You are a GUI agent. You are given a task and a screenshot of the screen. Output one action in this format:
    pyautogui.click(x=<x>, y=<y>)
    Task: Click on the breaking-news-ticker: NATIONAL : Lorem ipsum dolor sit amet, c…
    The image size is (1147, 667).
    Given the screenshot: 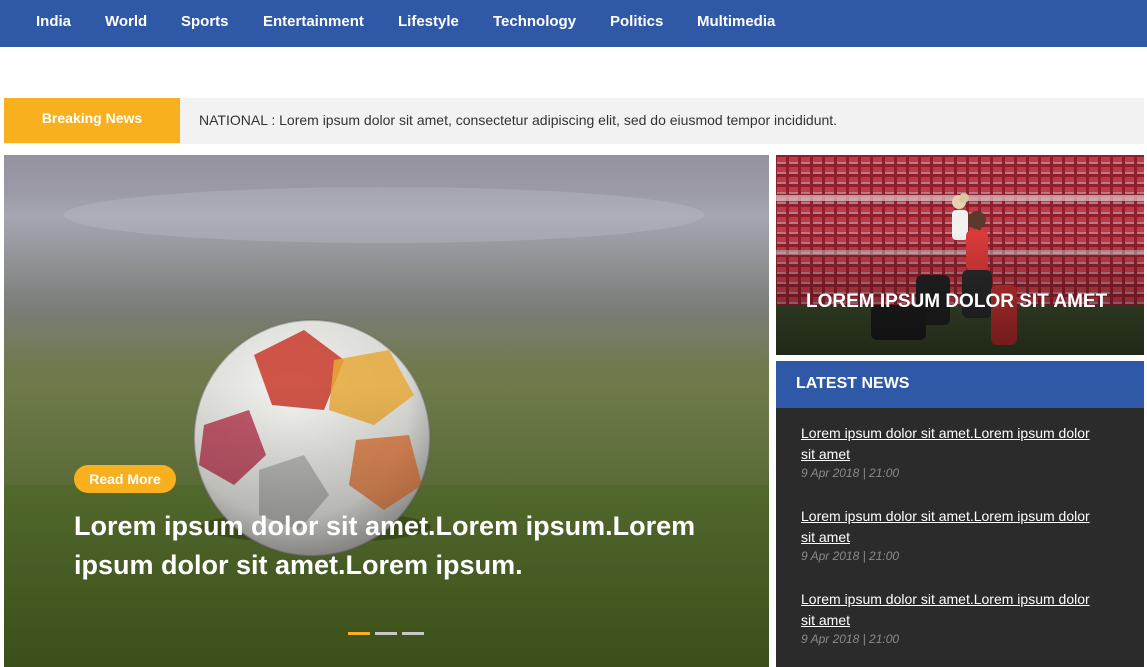 What is the action you would take?
    pyautogui.click(x=518, y=120)
    